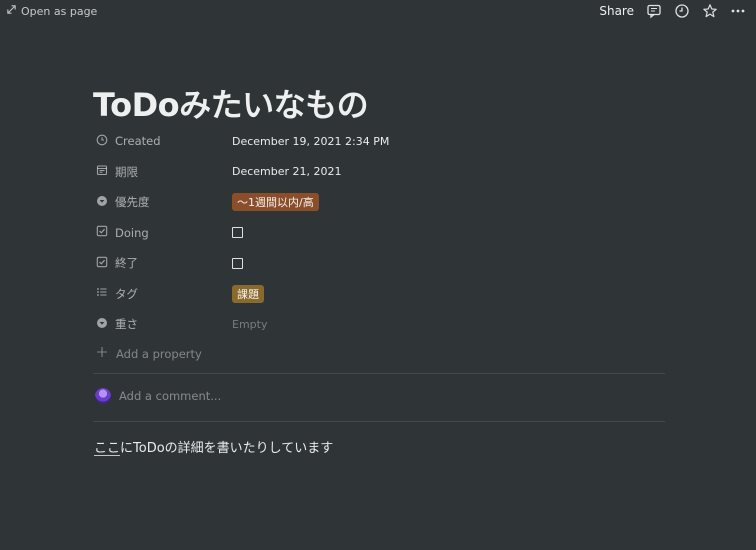 The image size is (756, 550). What do you see at coordinates (126, 293) in the screenshot?
I see `property-label: タグ` at bounding box center [126, 293].